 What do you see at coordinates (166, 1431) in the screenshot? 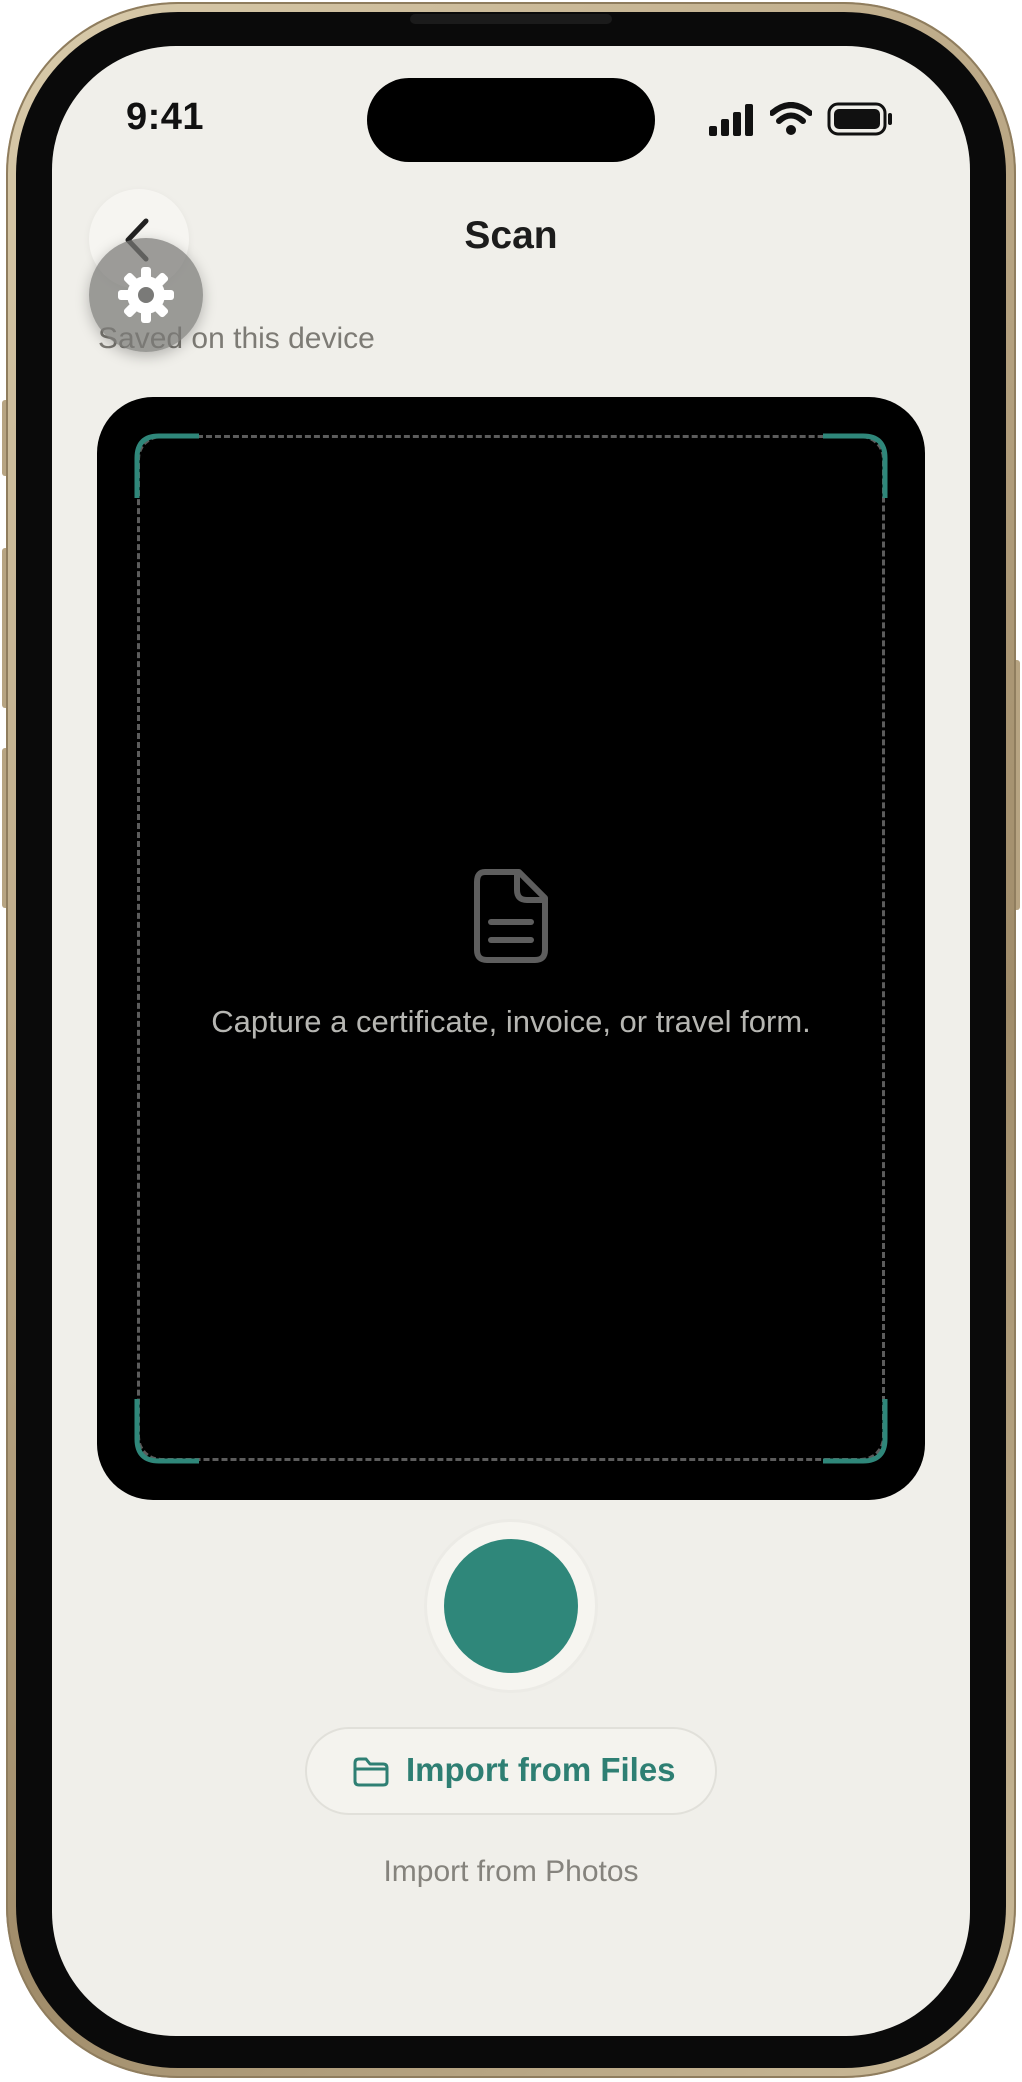
I see `corner-bracket-bottom-left` at bounding box center [166, 1431].